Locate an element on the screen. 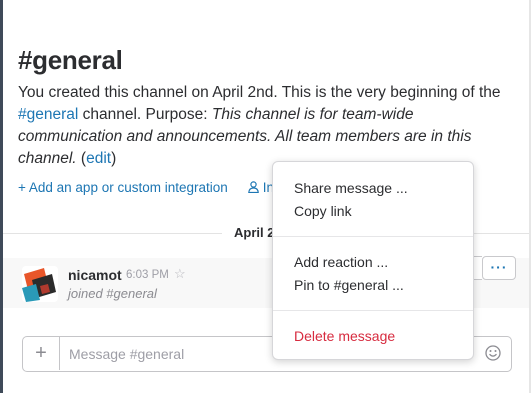 This screenshot has width=531, height=393. avatar is located at coordinates (40, 284).